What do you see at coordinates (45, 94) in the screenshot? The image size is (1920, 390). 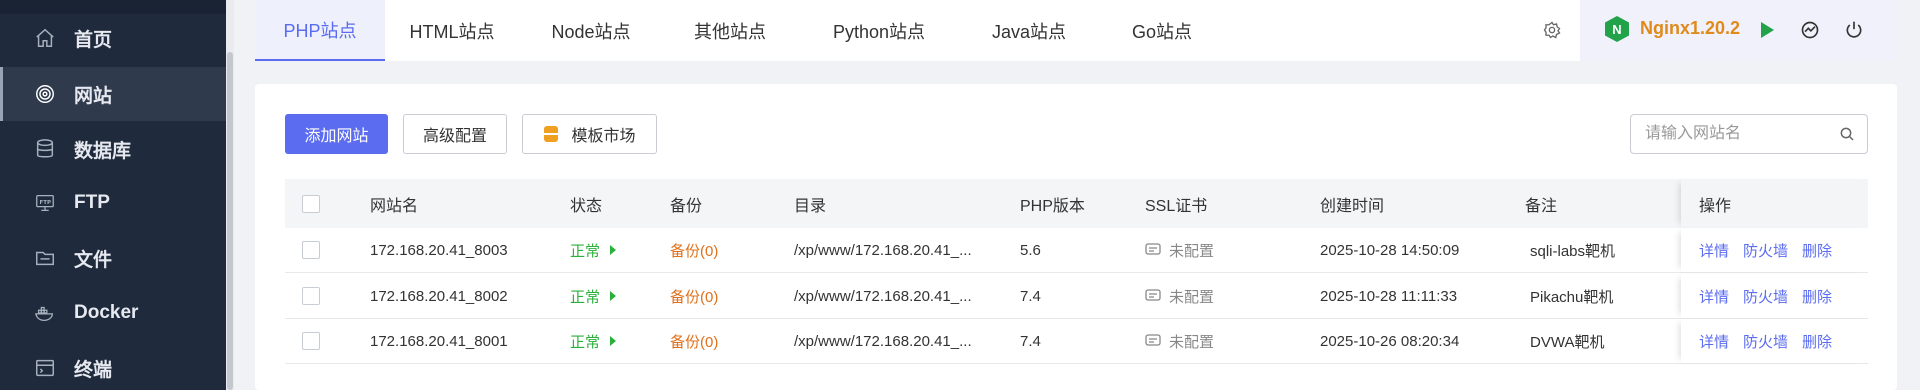 I see `globe-icon` at bounding box center [45, 94].